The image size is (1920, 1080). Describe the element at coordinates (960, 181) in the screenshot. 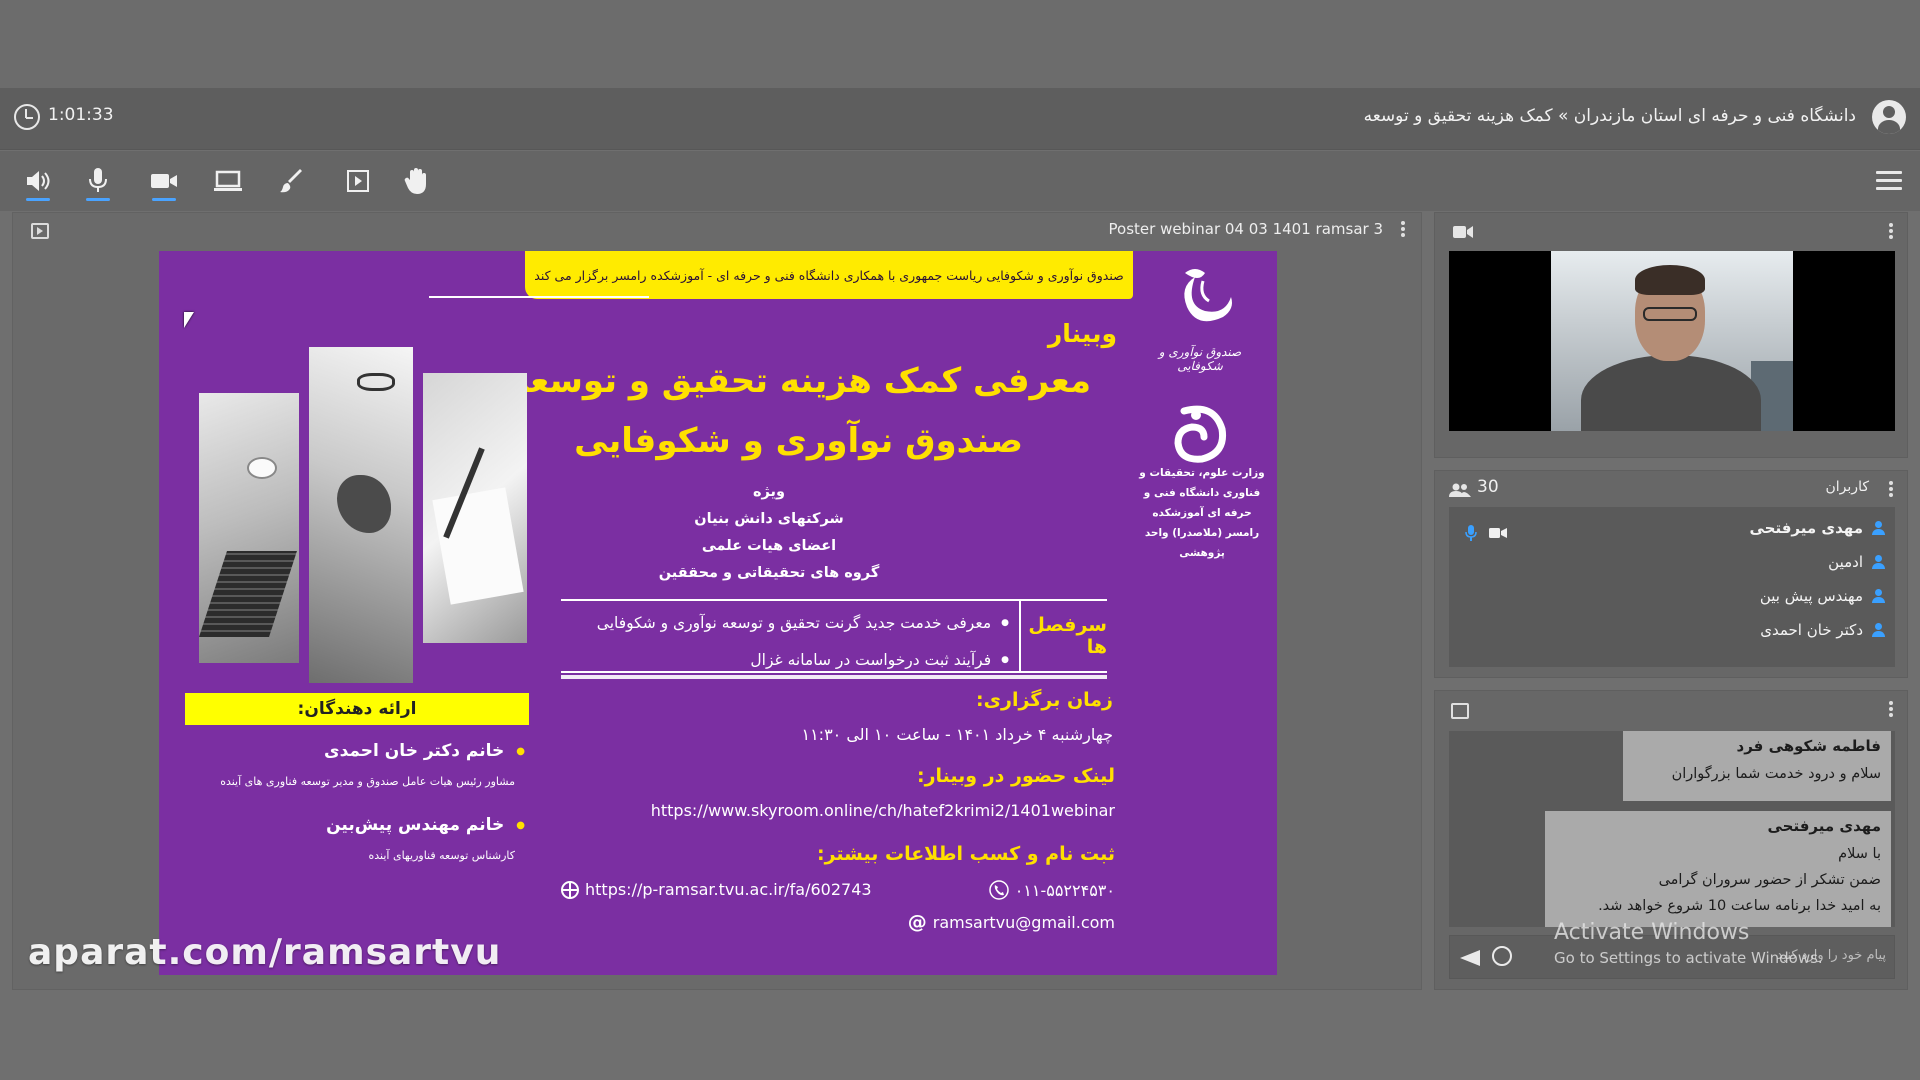

I see `toolbar` at that location.